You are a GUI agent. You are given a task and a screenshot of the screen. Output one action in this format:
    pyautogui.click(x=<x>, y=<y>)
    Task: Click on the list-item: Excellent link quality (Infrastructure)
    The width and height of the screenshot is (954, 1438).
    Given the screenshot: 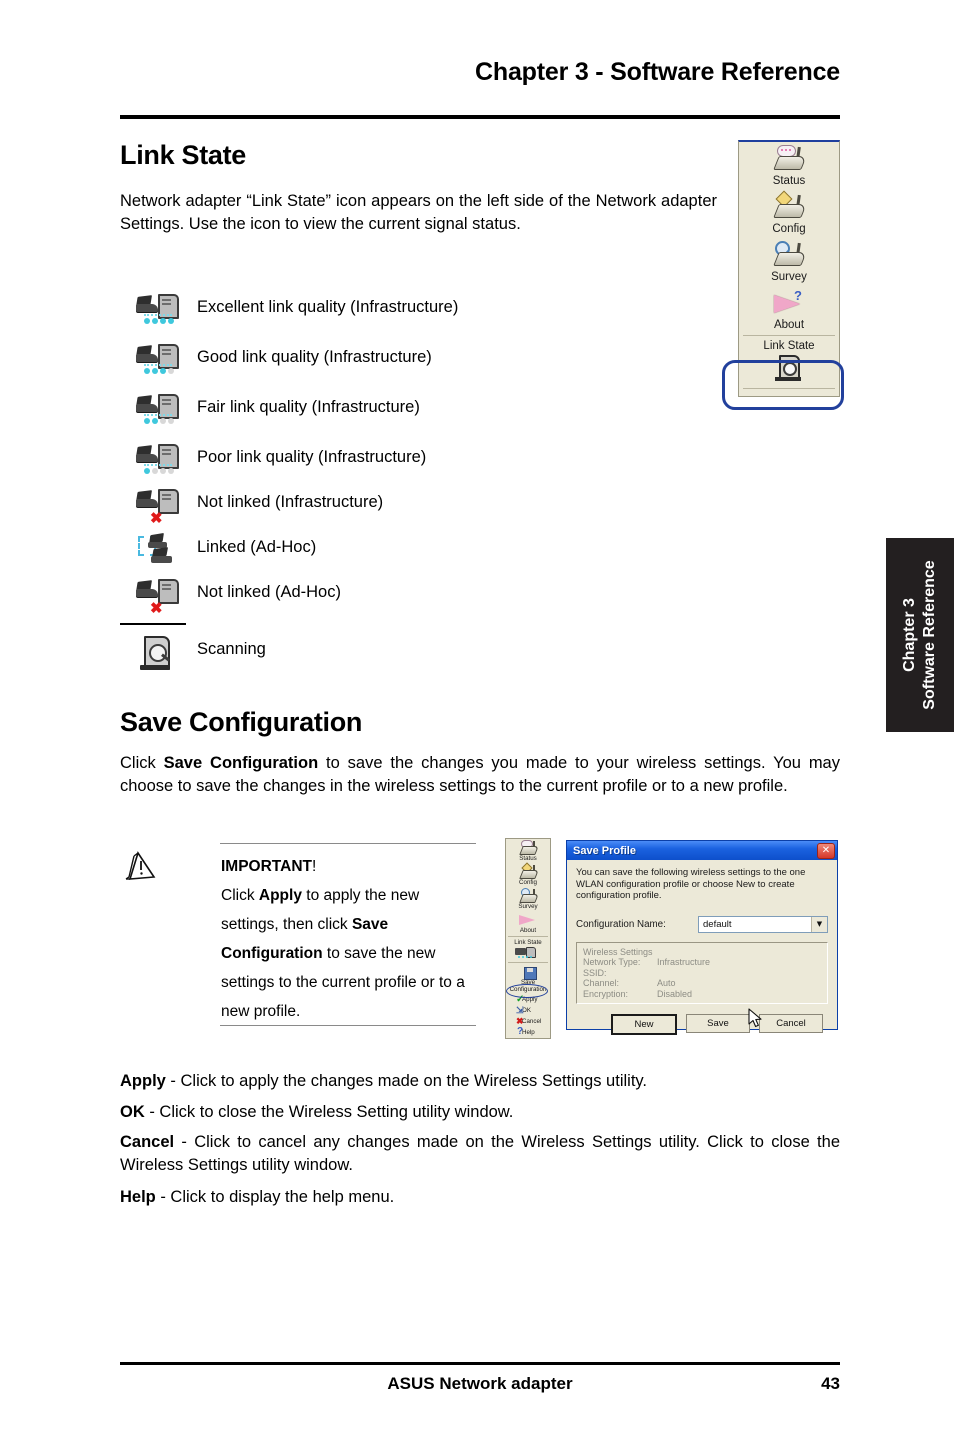 What is the action you would take?
    pyautogui.click(x=400, y=315)
    